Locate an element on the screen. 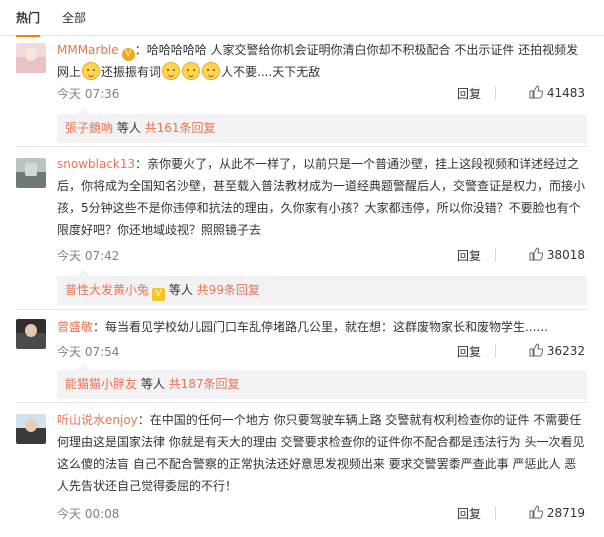 The image size is (604, 537). like-count: 36232 is located at coordinates (565, 351).